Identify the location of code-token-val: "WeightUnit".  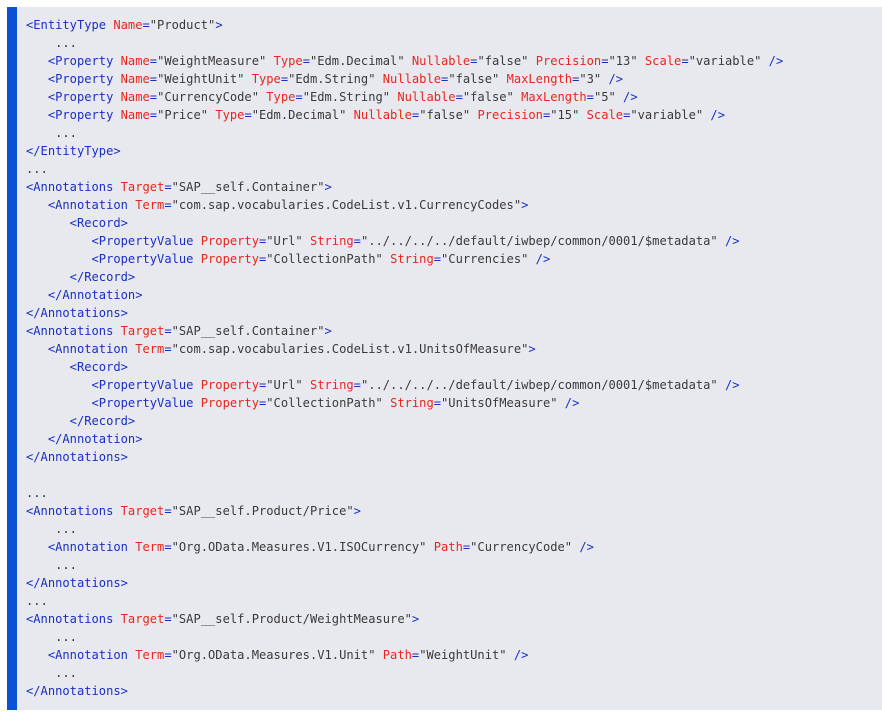
(463, 655).